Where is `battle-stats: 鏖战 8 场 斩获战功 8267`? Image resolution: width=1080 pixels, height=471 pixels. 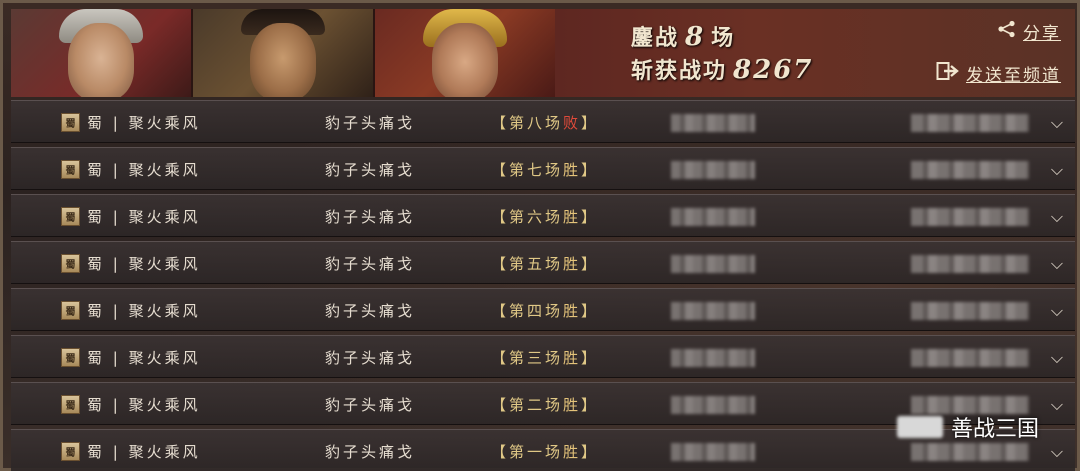 battle-stats: 鏖战 8 场 斩获战功 8267 is located at coordinates (725, 54).